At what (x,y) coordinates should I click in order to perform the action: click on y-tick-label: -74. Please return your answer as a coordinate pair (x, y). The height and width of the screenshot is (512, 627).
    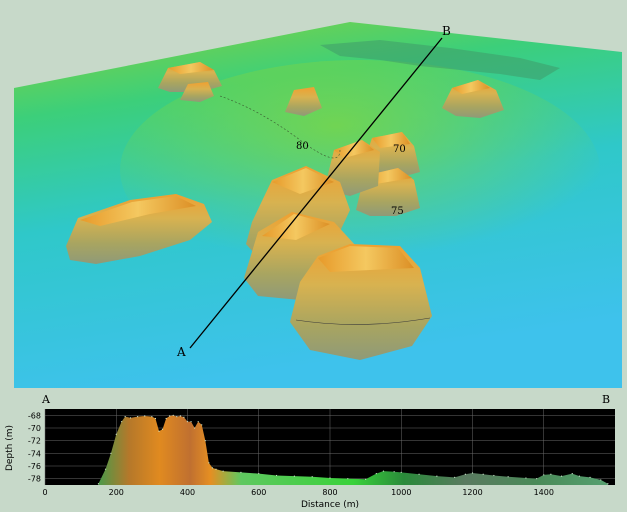
    Looking at the image, I should click on (34, 453).